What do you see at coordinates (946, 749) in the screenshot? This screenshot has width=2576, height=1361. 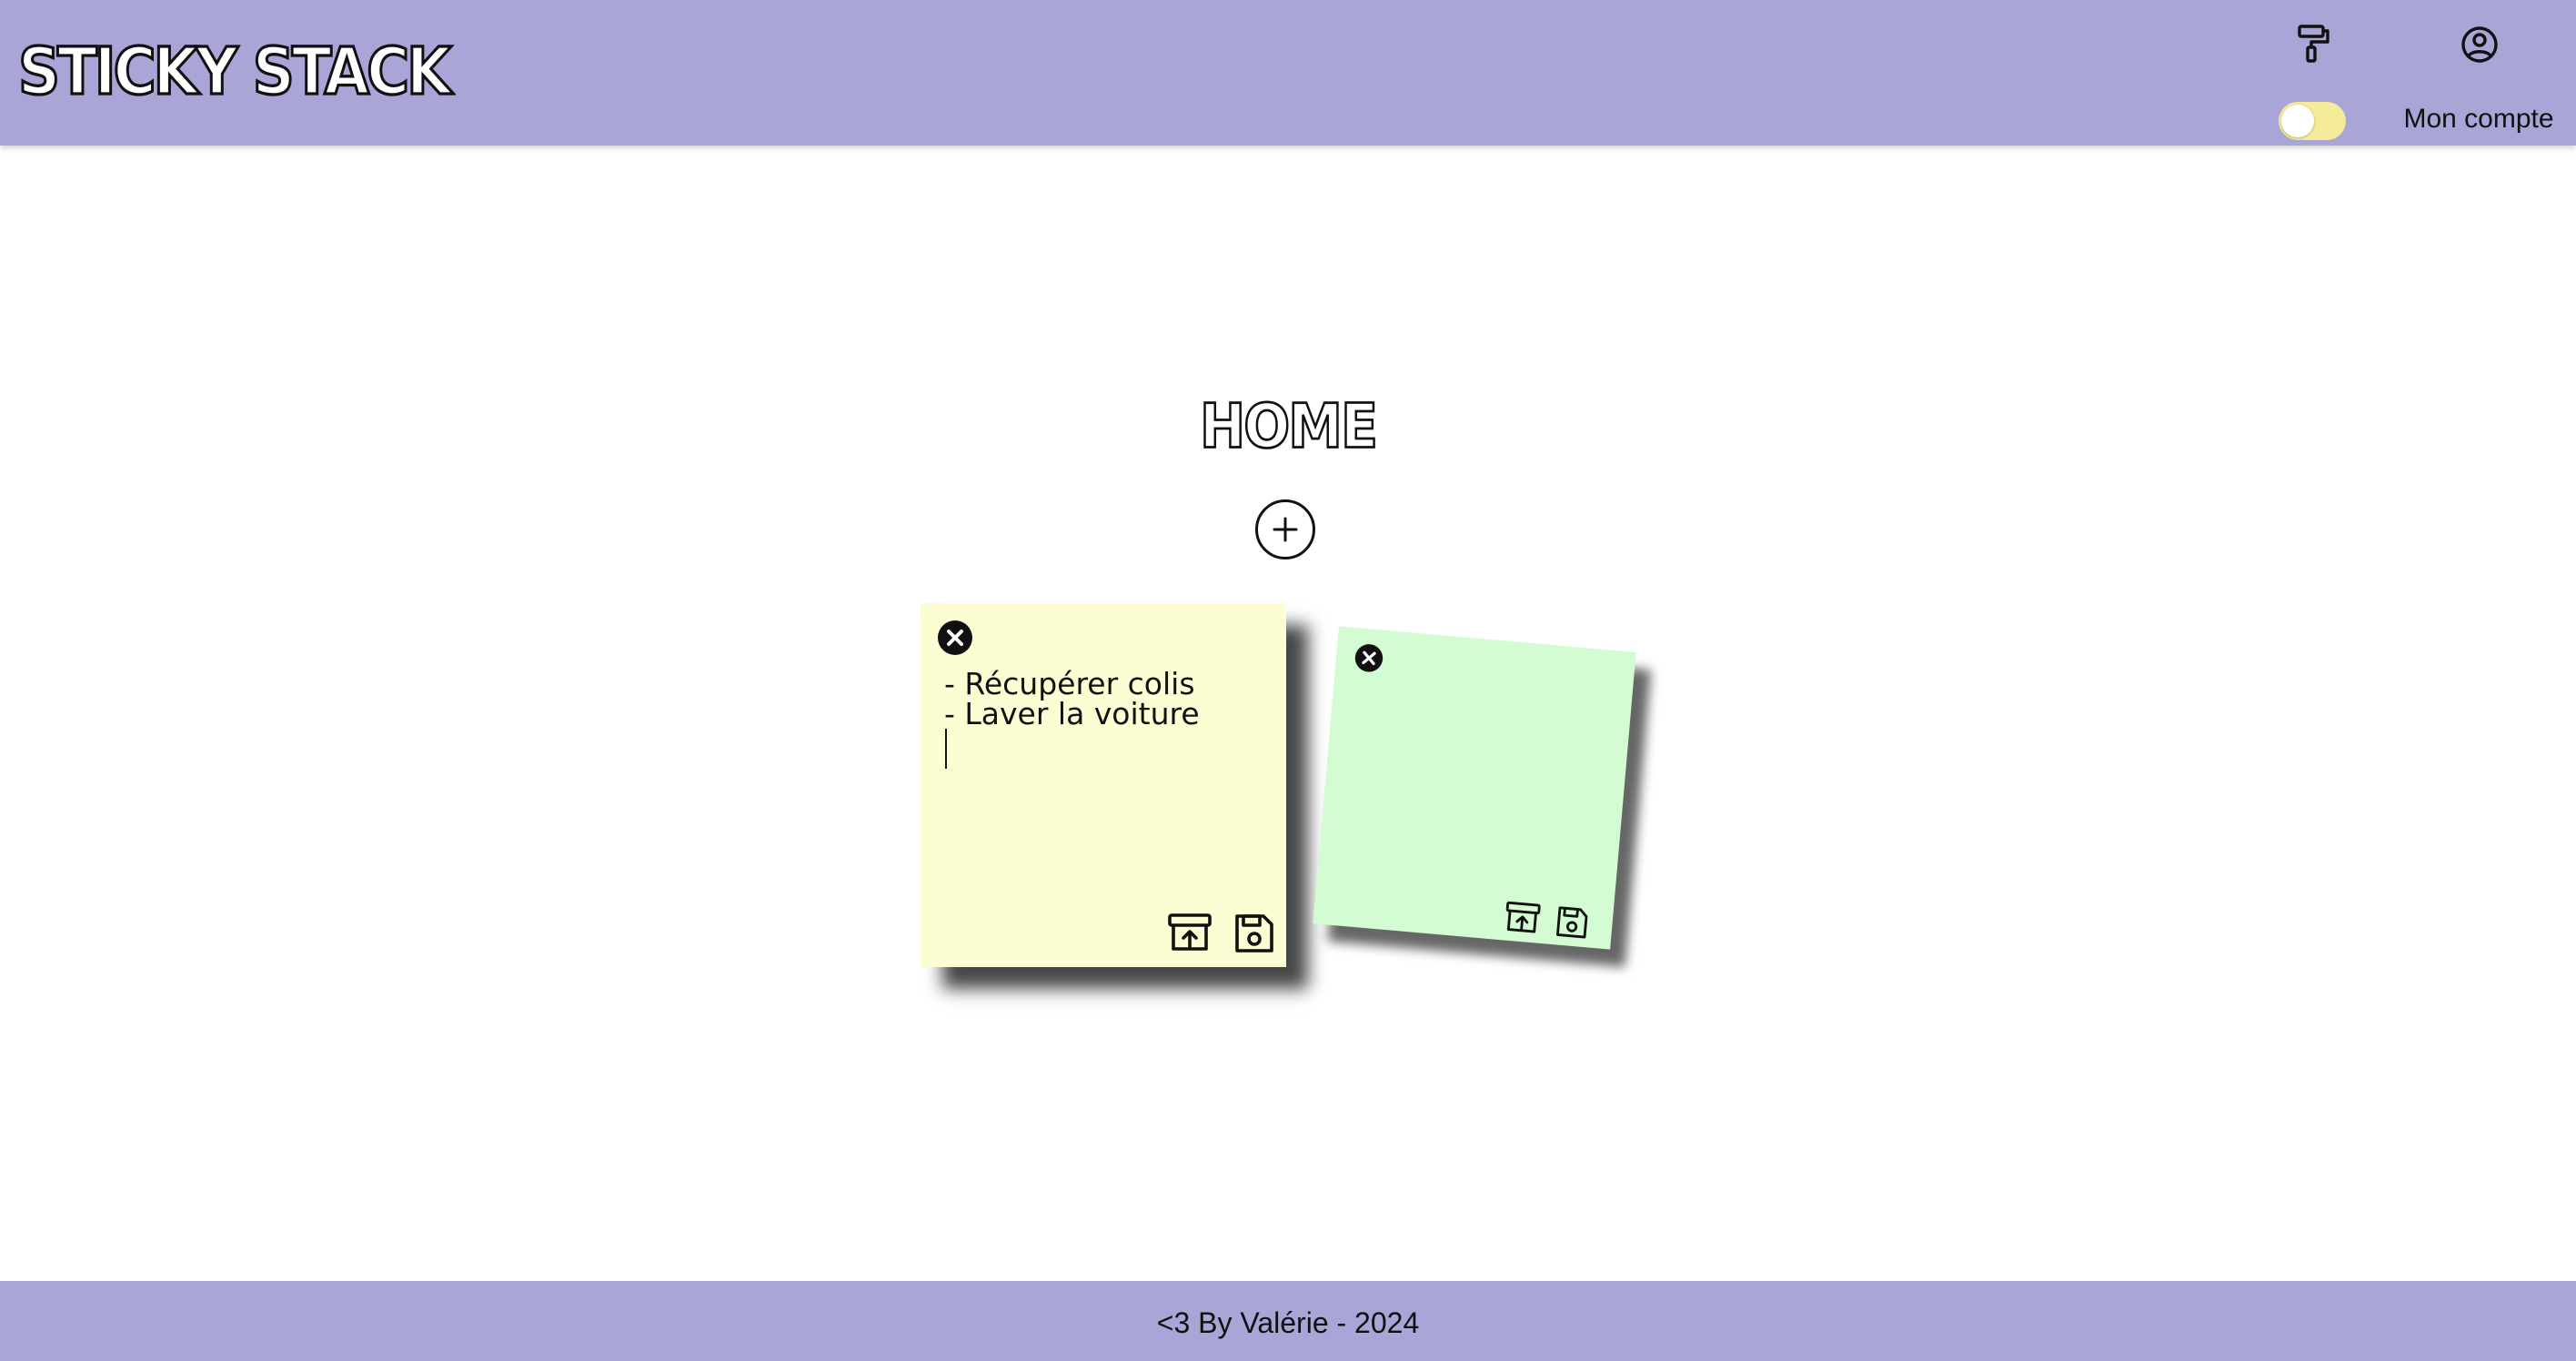 I see `text-caret` at bounding box center [946, 749].